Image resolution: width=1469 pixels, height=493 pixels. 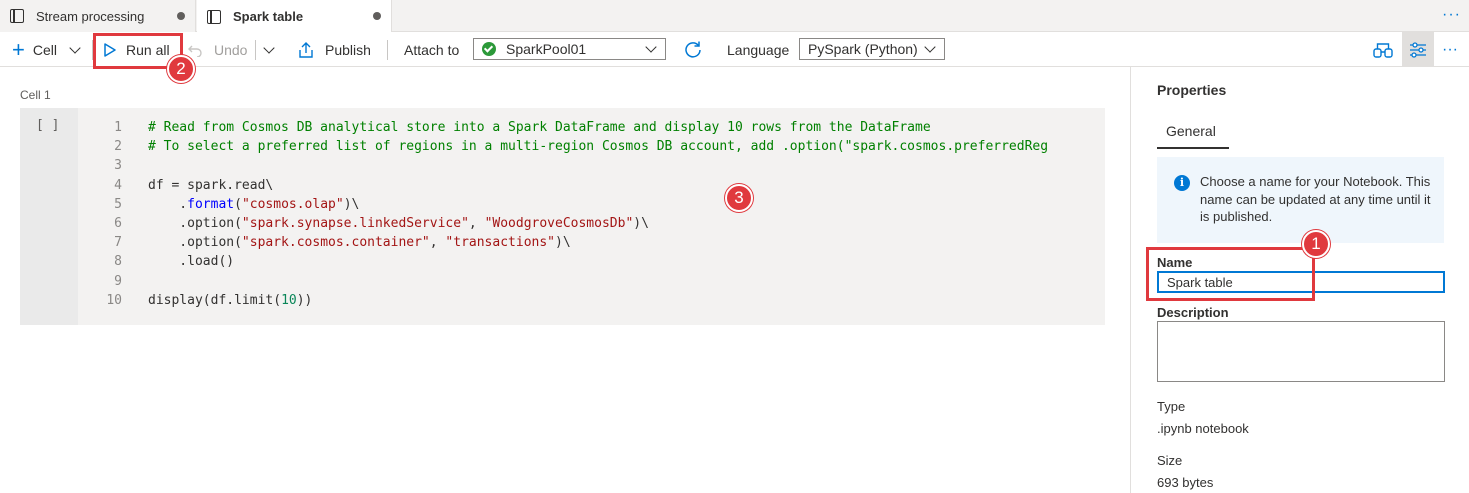 What do you see at coordinates (500, 243) in the screenshot?
I see `code-string: "transactions"` at bounding box center [500, 243].